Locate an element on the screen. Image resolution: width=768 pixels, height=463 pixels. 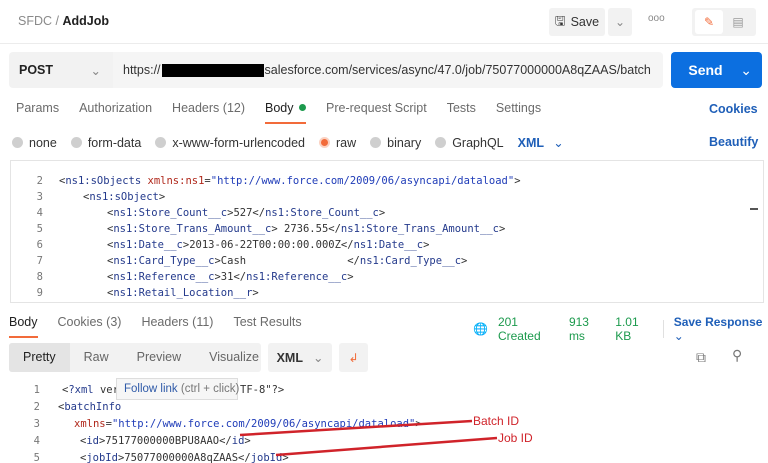
annotation-lines is located at coordinates (368, 438).